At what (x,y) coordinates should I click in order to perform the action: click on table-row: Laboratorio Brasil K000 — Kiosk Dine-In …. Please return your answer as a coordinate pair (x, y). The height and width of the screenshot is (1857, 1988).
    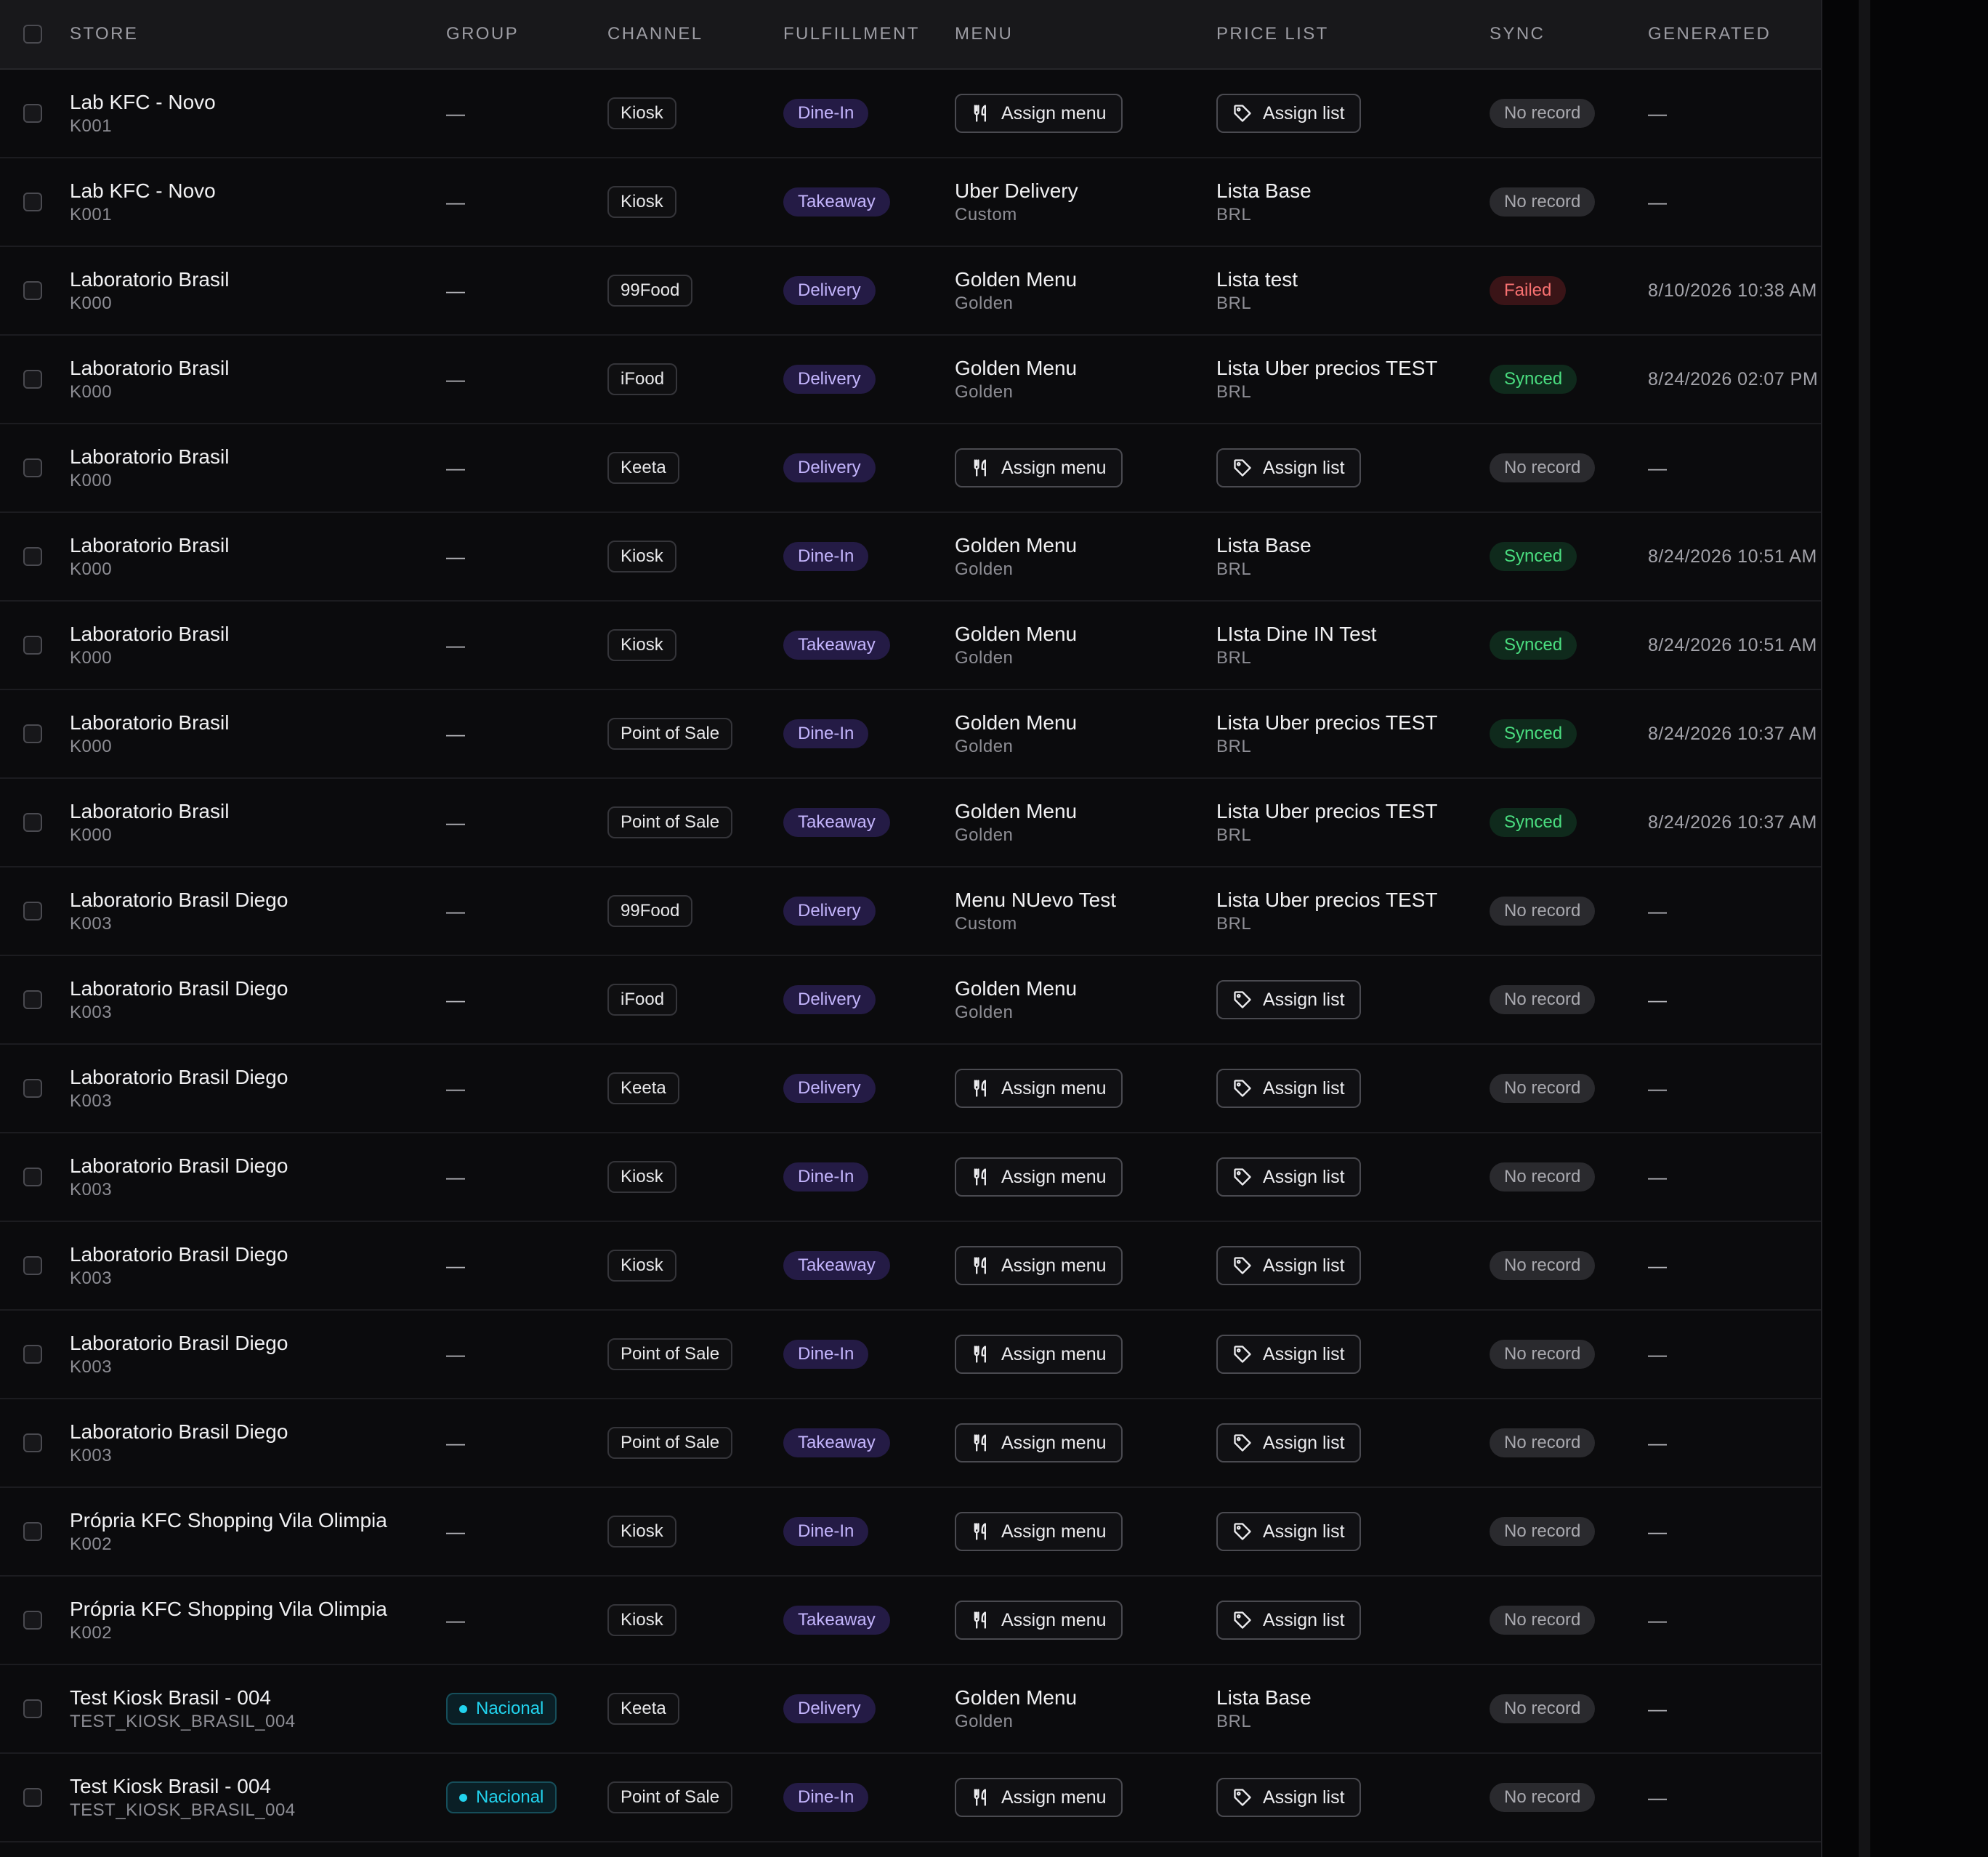
    Looking at the image, I should click on (910, 557).